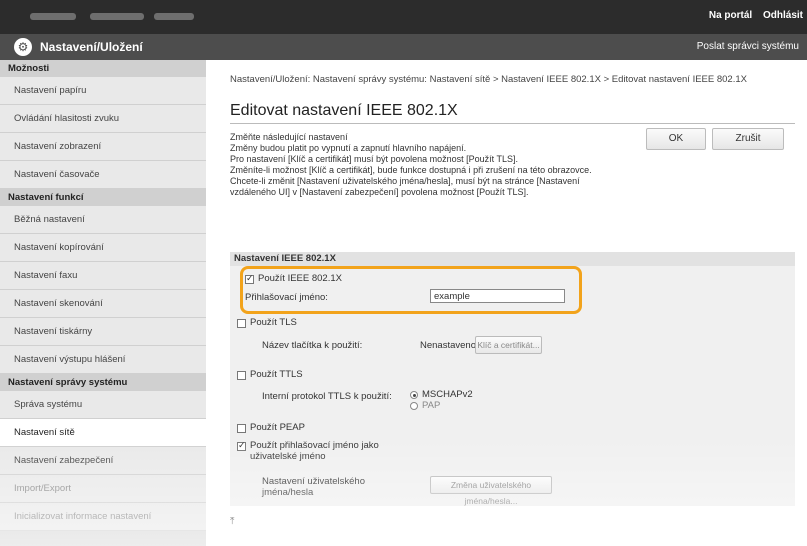 This screenshot has height=546, width=807. What do you see at coordinates (312, 345) in the screenshot?
I see `key-name-label: Název tlačítka k použití:` at bounding box center [312, 345].